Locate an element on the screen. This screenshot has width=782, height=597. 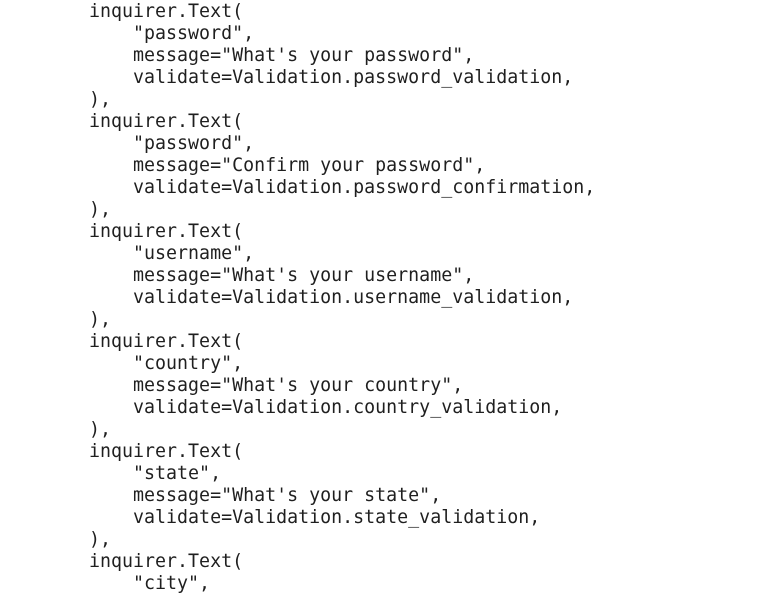
code-line: message="What's your state", is located at coordinates (265, 495).